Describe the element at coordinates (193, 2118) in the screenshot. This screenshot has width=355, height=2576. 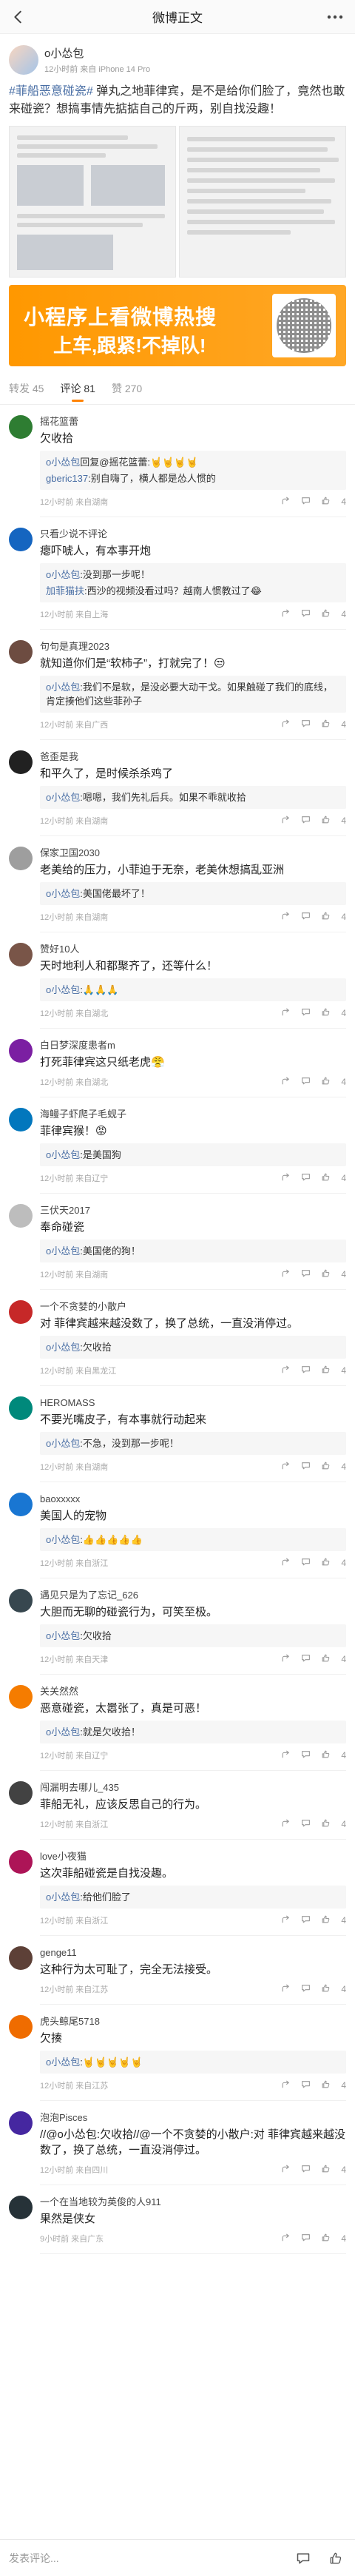
I see `comment-author: 泡泡Pisces` at that location.